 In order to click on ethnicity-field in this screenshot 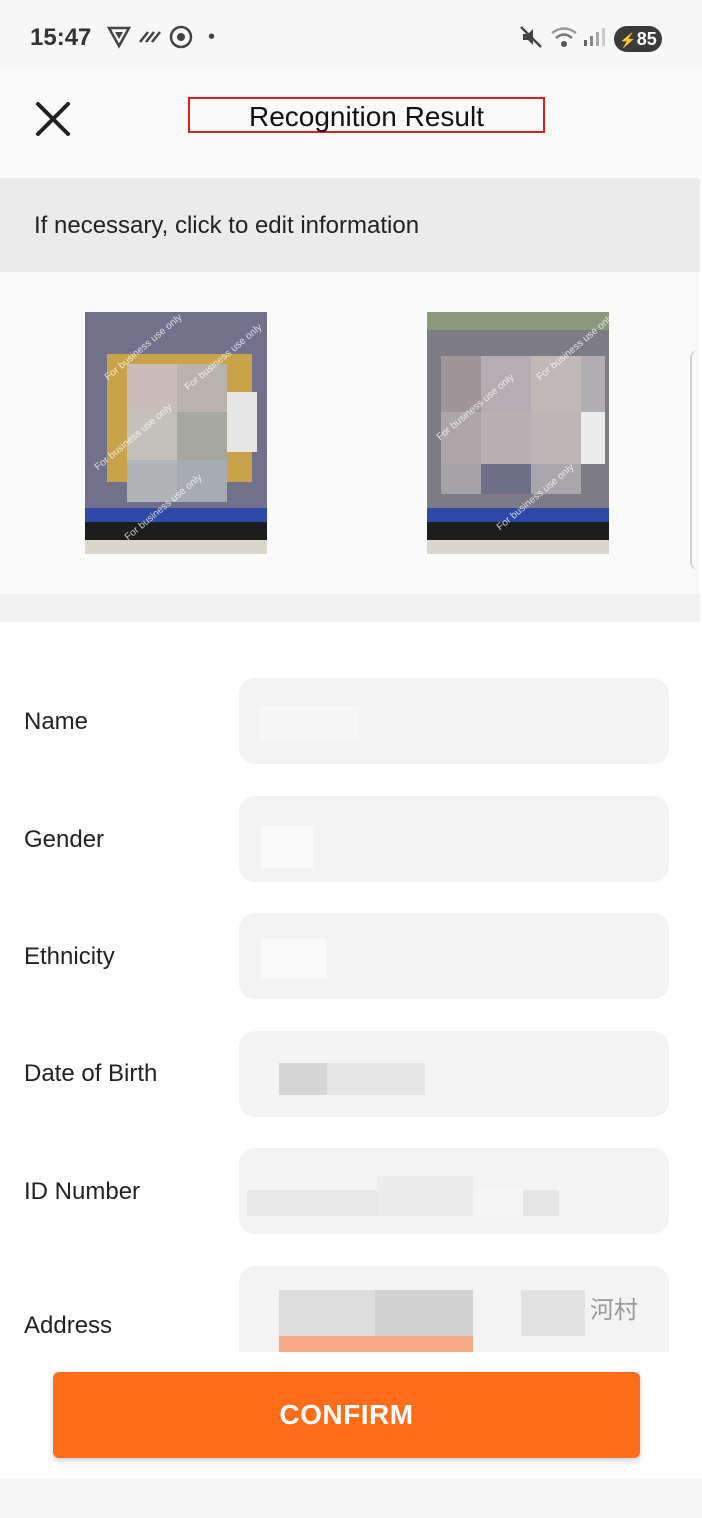, I will do `click(454, 956)`.